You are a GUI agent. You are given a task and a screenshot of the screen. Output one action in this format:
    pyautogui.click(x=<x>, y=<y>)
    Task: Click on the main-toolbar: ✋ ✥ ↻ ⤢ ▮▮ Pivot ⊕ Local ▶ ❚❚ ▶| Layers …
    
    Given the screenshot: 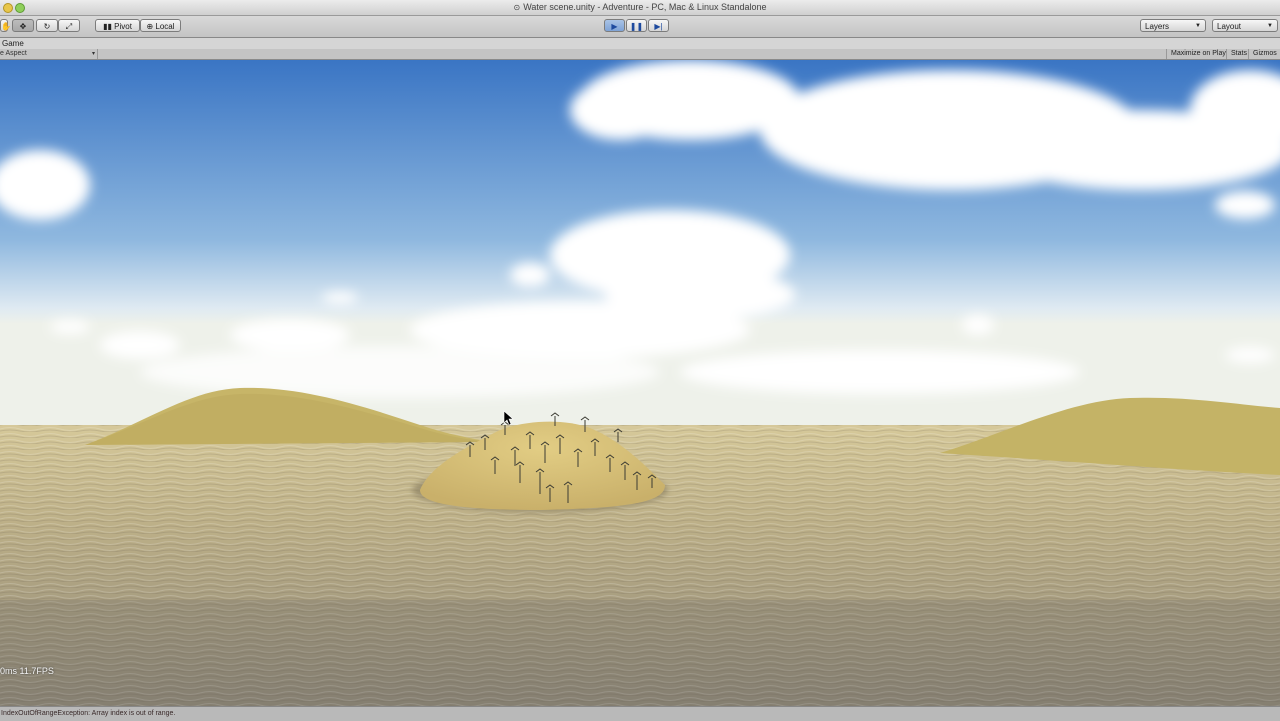 What is the action you would take?
    pyautogui.click(x=640, y=27)
    